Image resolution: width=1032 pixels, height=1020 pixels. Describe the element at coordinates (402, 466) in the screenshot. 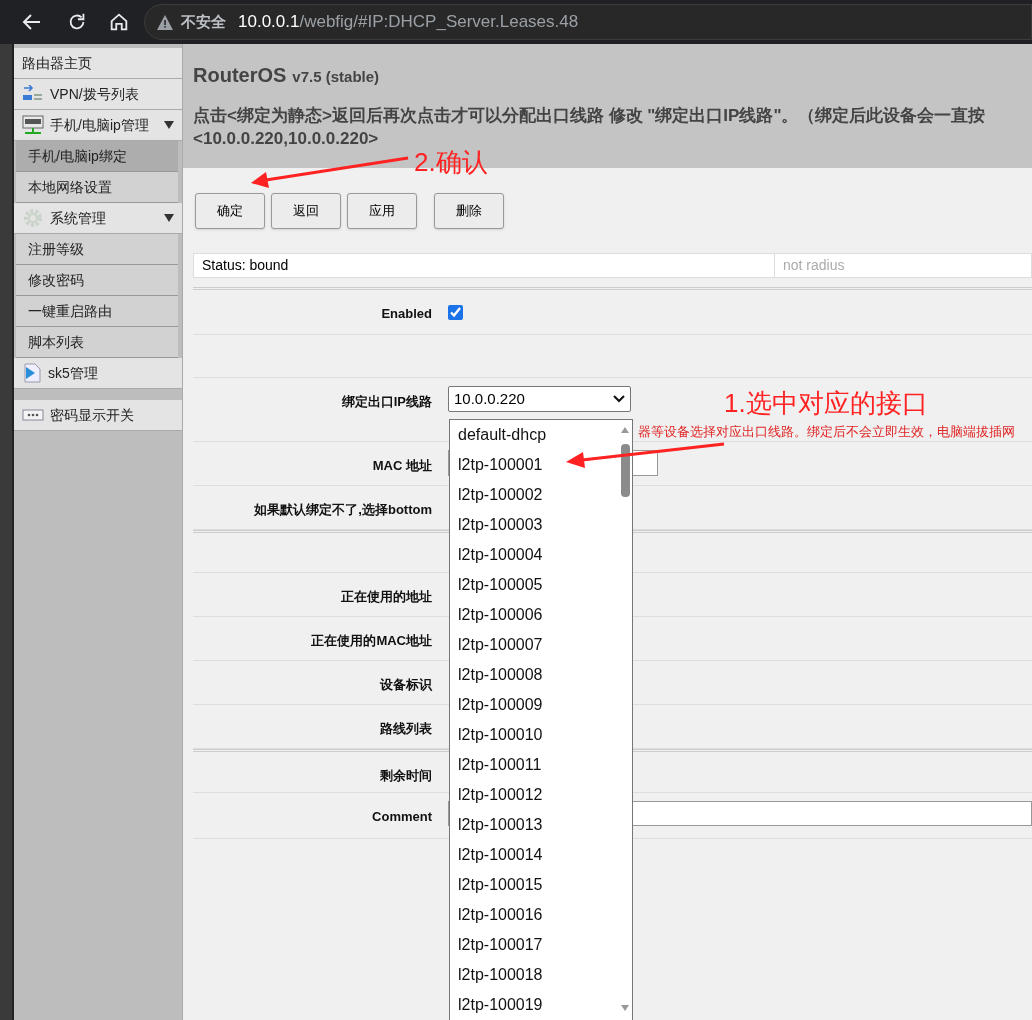

I see `field-label: MAC 地址` at that location.